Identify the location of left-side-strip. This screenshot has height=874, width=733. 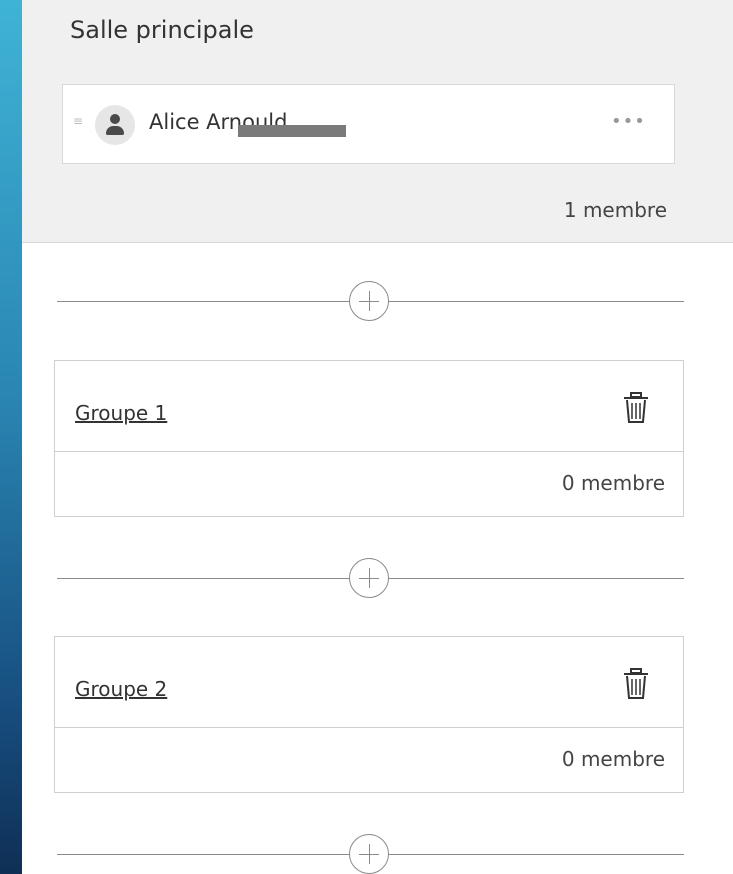
(11, 437).